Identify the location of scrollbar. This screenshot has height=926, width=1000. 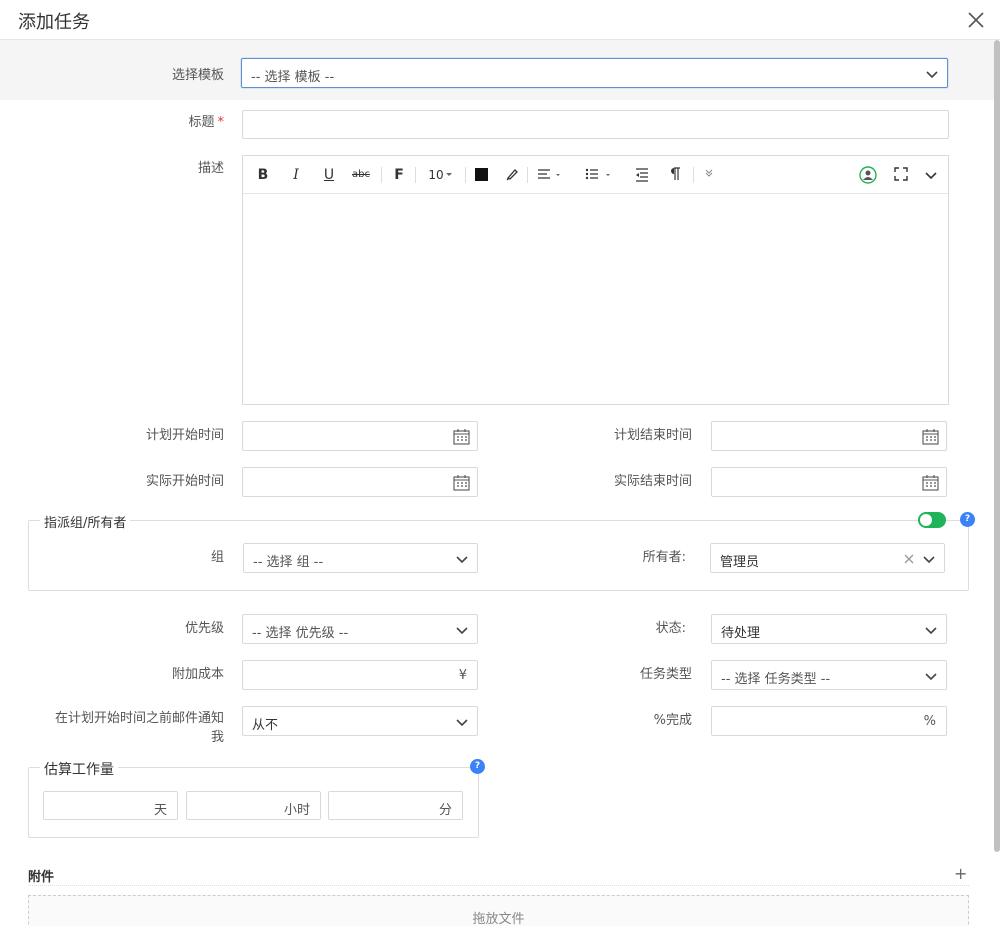
(997, 446).